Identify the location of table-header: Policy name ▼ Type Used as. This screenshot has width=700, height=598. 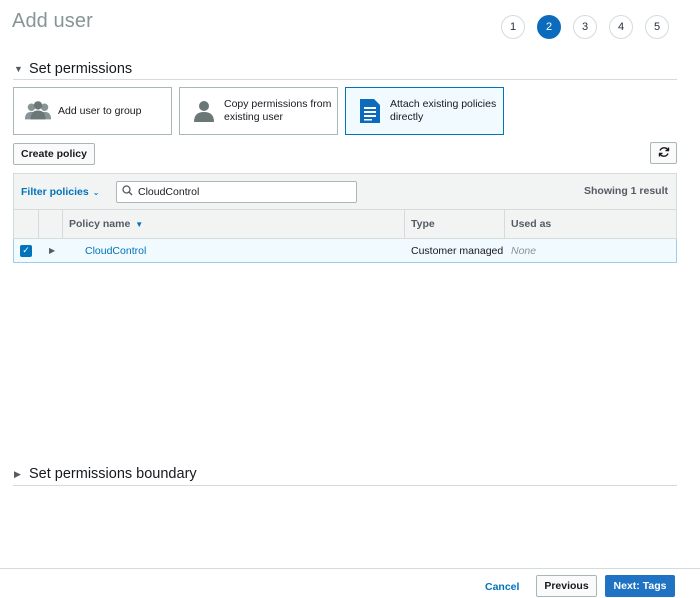
(345, 224).